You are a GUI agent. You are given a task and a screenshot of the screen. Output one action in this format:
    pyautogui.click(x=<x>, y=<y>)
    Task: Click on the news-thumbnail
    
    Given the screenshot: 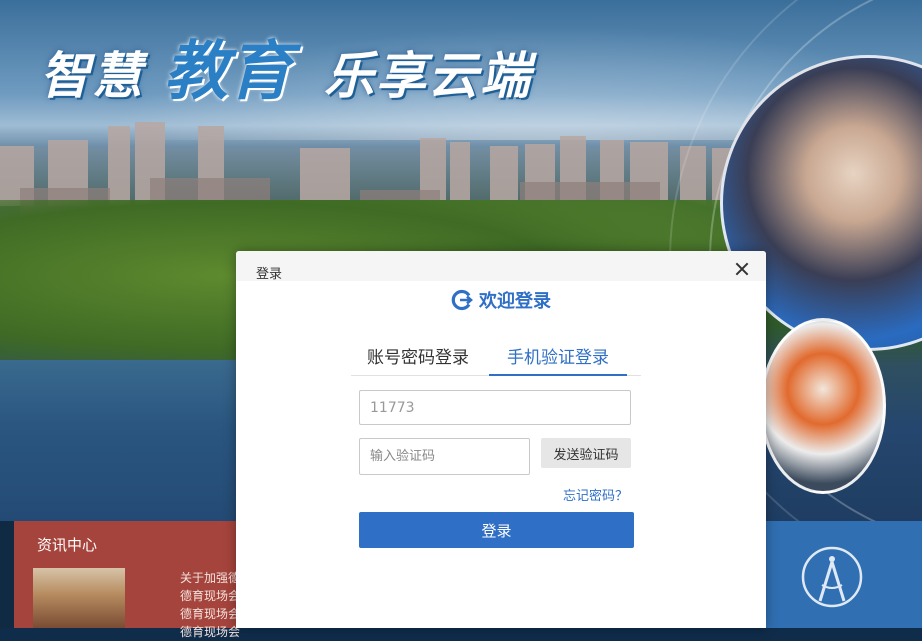 What is the action you would take?
    pyautogui.click(x=79, y=598)
    